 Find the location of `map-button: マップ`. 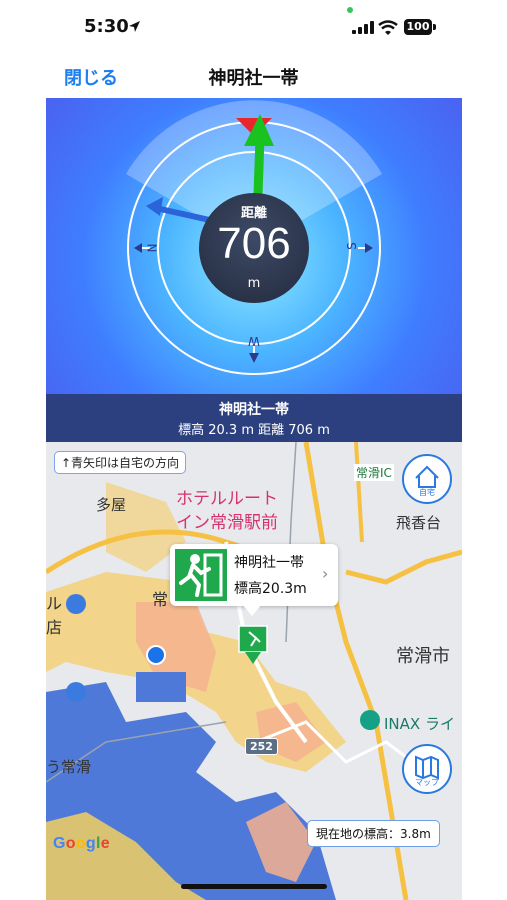

map-button: マップ is located at coordinates (427, 769).